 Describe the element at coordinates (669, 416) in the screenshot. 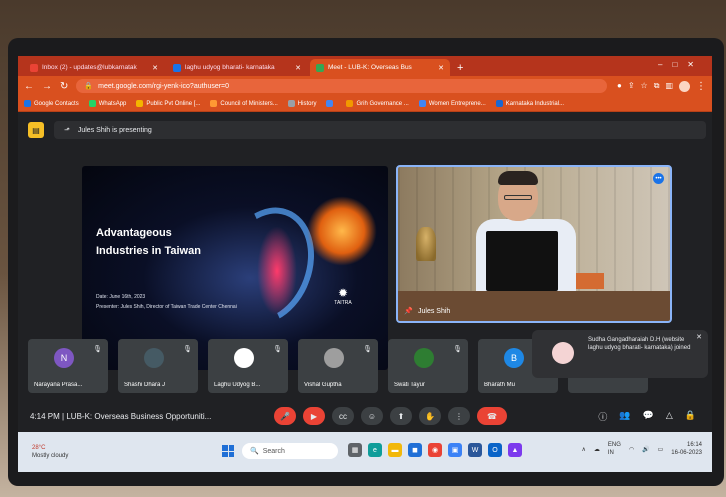

I see `activities-icon: △` at that location.